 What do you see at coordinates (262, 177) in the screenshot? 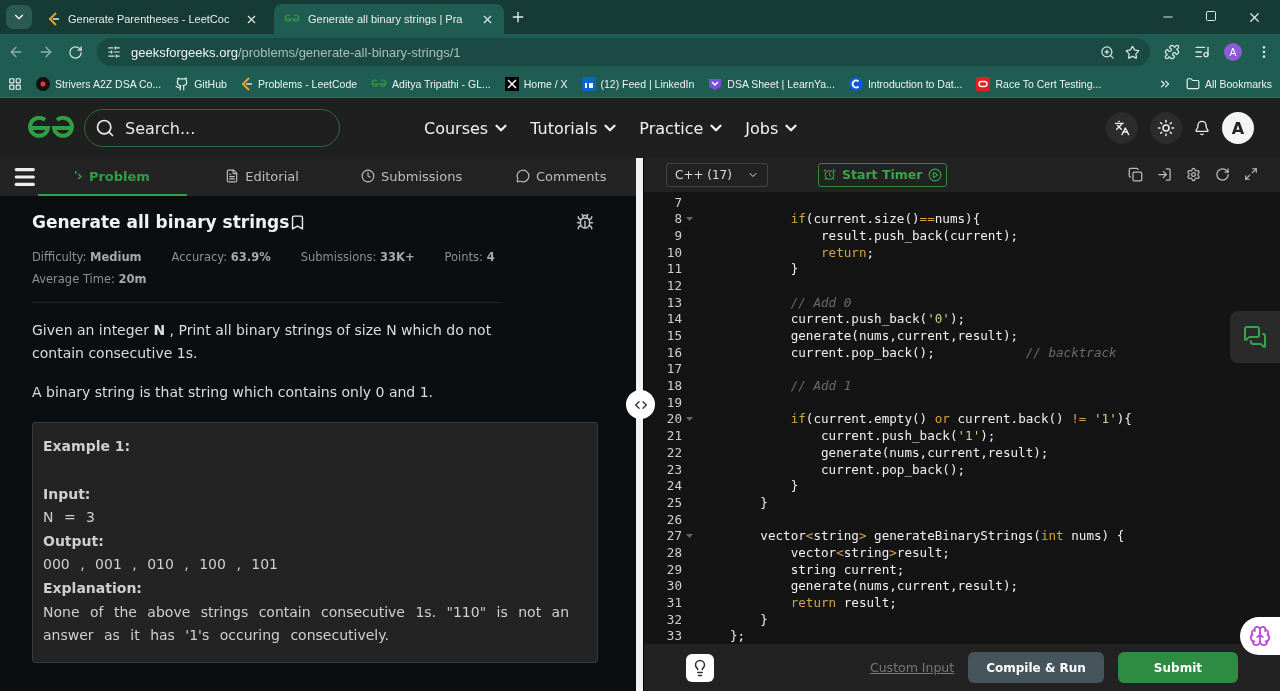
I see `problem-tab: Editorial` at bounding box center [262, 177].